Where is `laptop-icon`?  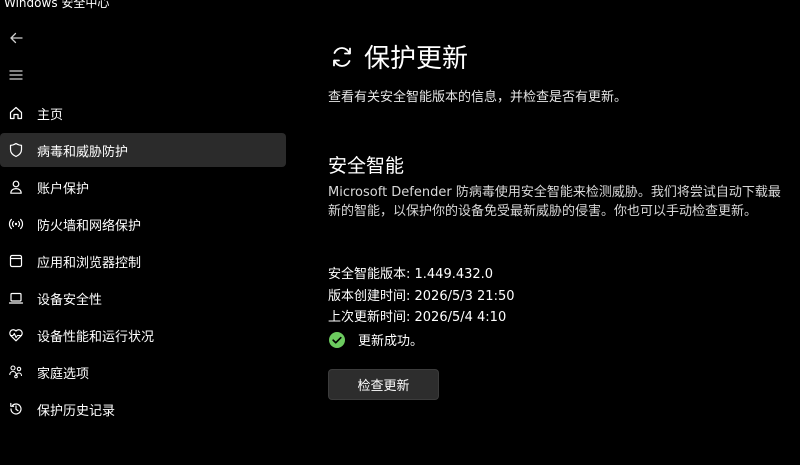 laptop-icon is located at coordinates (16, 298).